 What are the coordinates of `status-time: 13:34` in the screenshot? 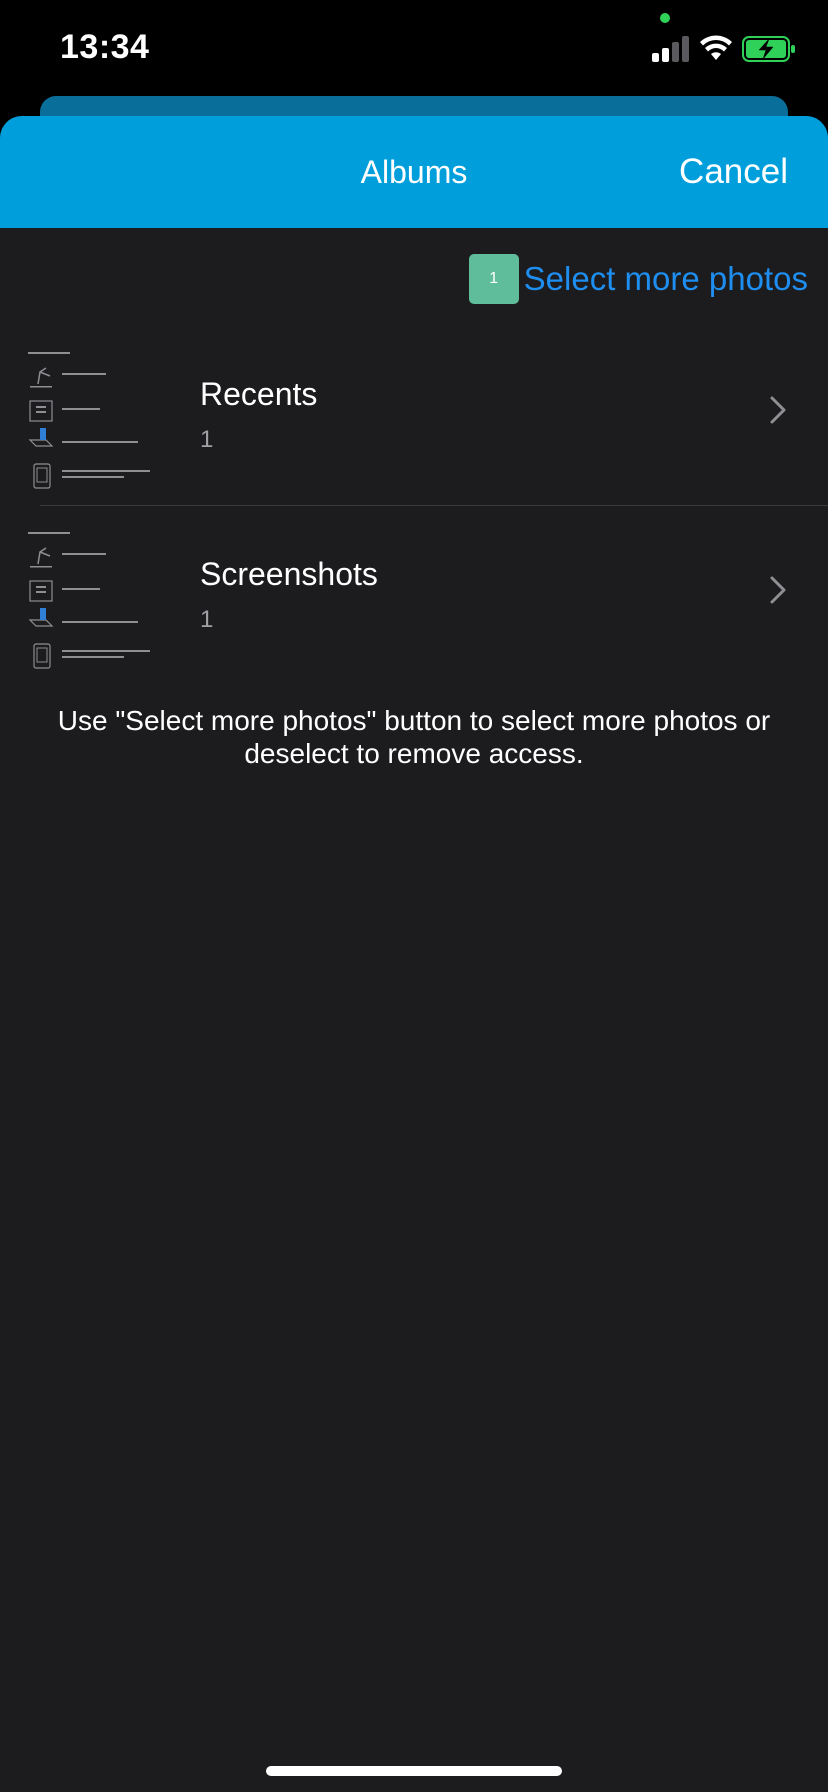 It's located at (105, 47).